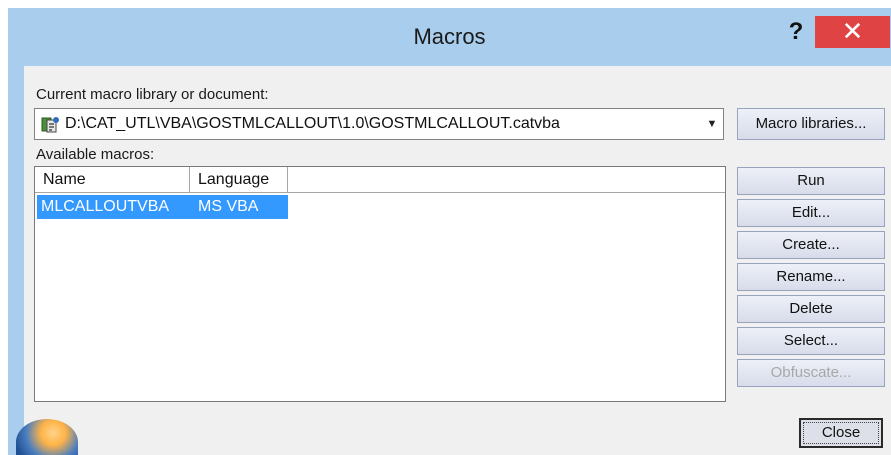  I want to click on column-header-name: Name, so click(112, 180).